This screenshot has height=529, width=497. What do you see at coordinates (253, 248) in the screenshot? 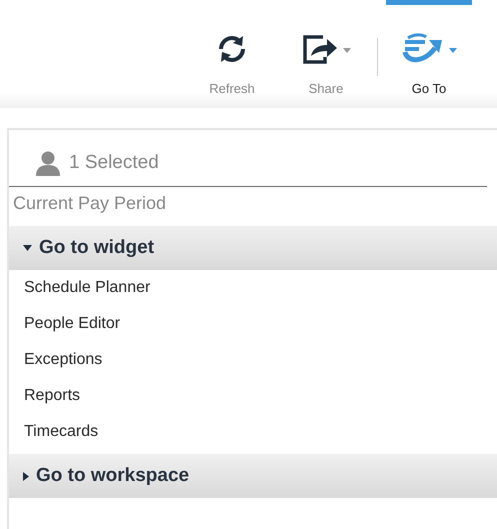
I see `section-header: Go to widget` at bounding box center [253, 248].